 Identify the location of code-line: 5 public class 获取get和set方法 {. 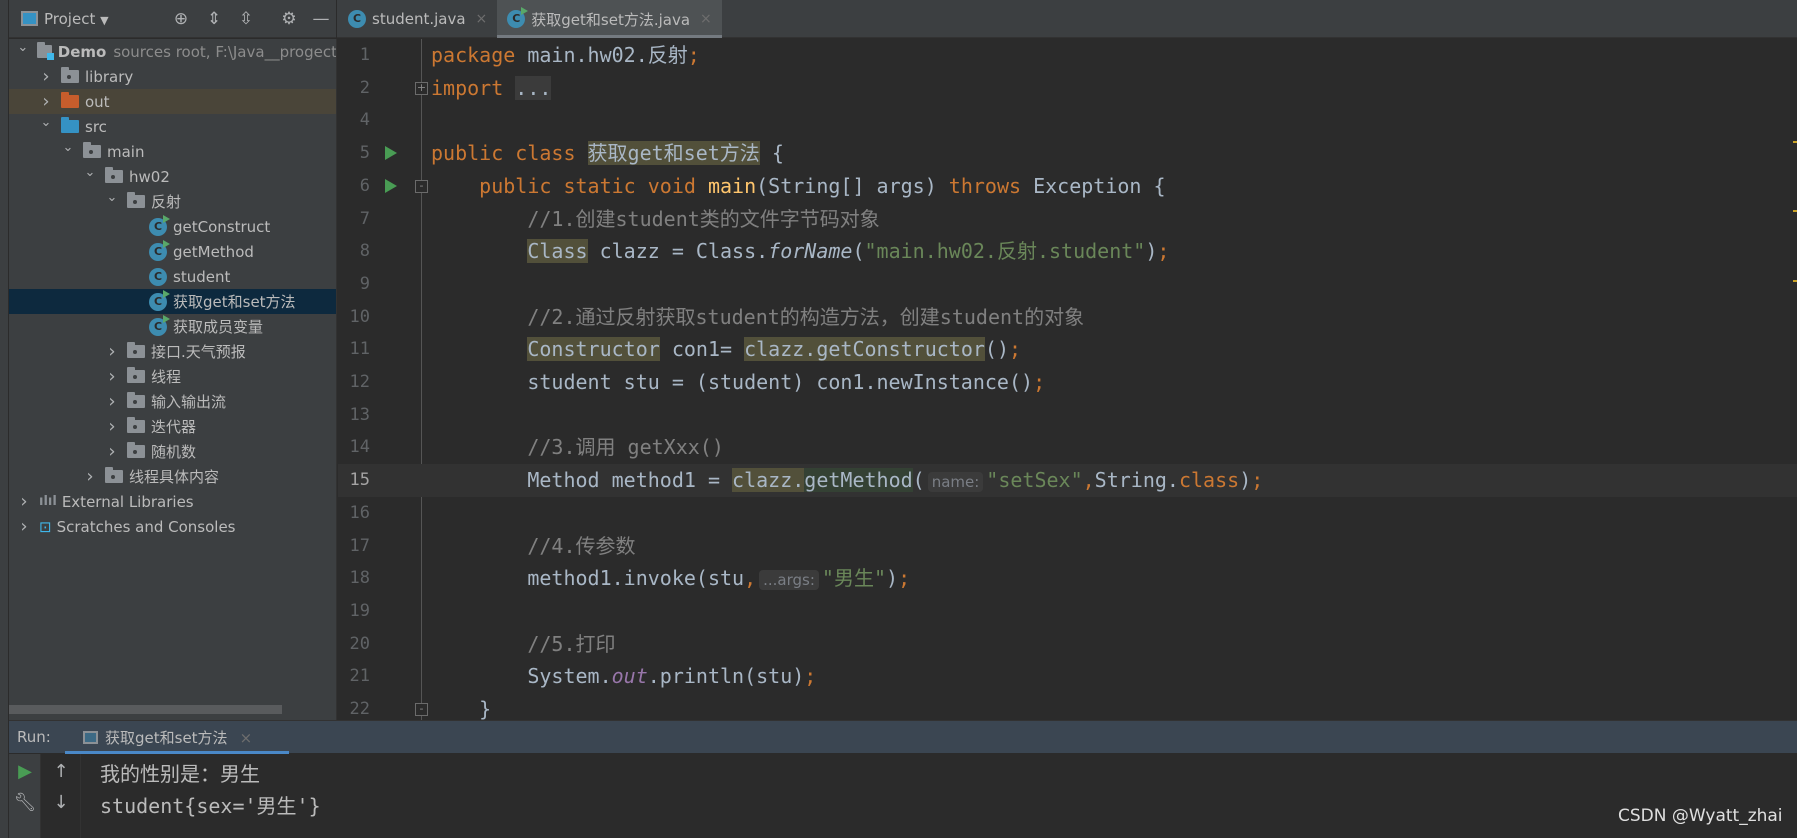
(1067, 153).